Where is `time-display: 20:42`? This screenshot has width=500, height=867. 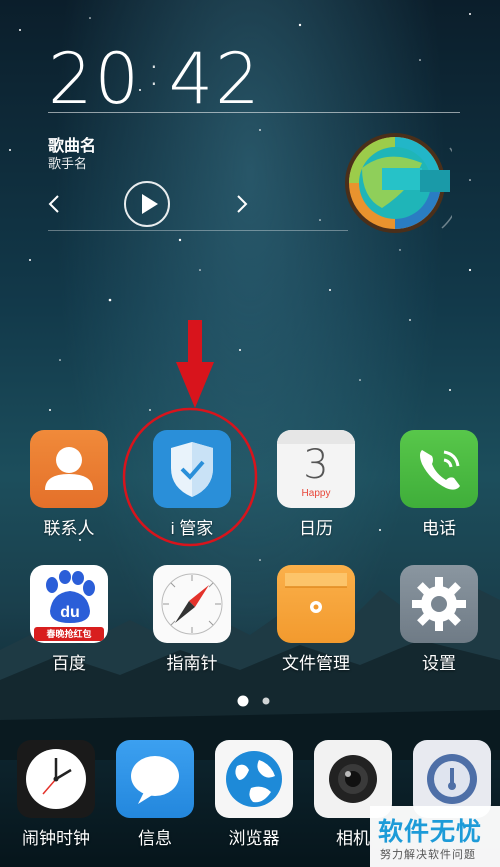 time-display: 20:42 is located at coordinates (155, 79).